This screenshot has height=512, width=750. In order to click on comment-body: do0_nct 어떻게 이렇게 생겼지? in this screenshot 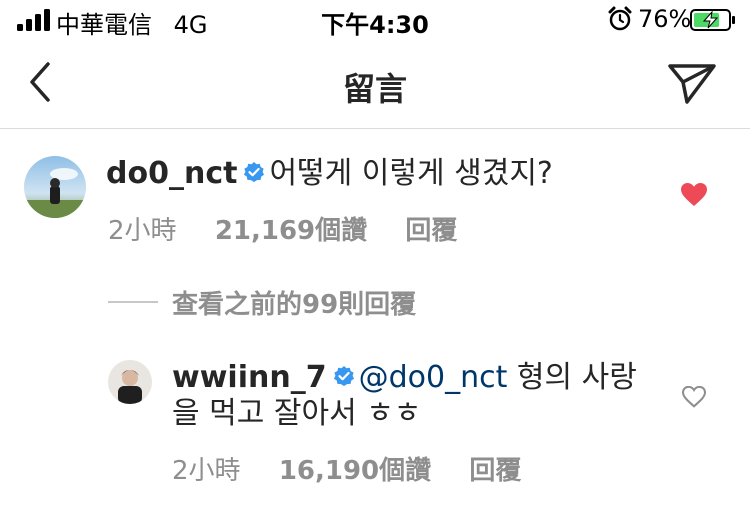, I will do `click(329, 174)`.